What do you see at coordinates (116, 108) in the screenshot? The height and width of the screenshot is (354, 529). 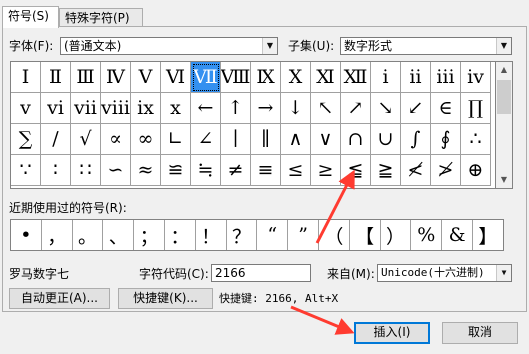 I see `symbol-cell: ⅷ` at bounding box center [116, 108].